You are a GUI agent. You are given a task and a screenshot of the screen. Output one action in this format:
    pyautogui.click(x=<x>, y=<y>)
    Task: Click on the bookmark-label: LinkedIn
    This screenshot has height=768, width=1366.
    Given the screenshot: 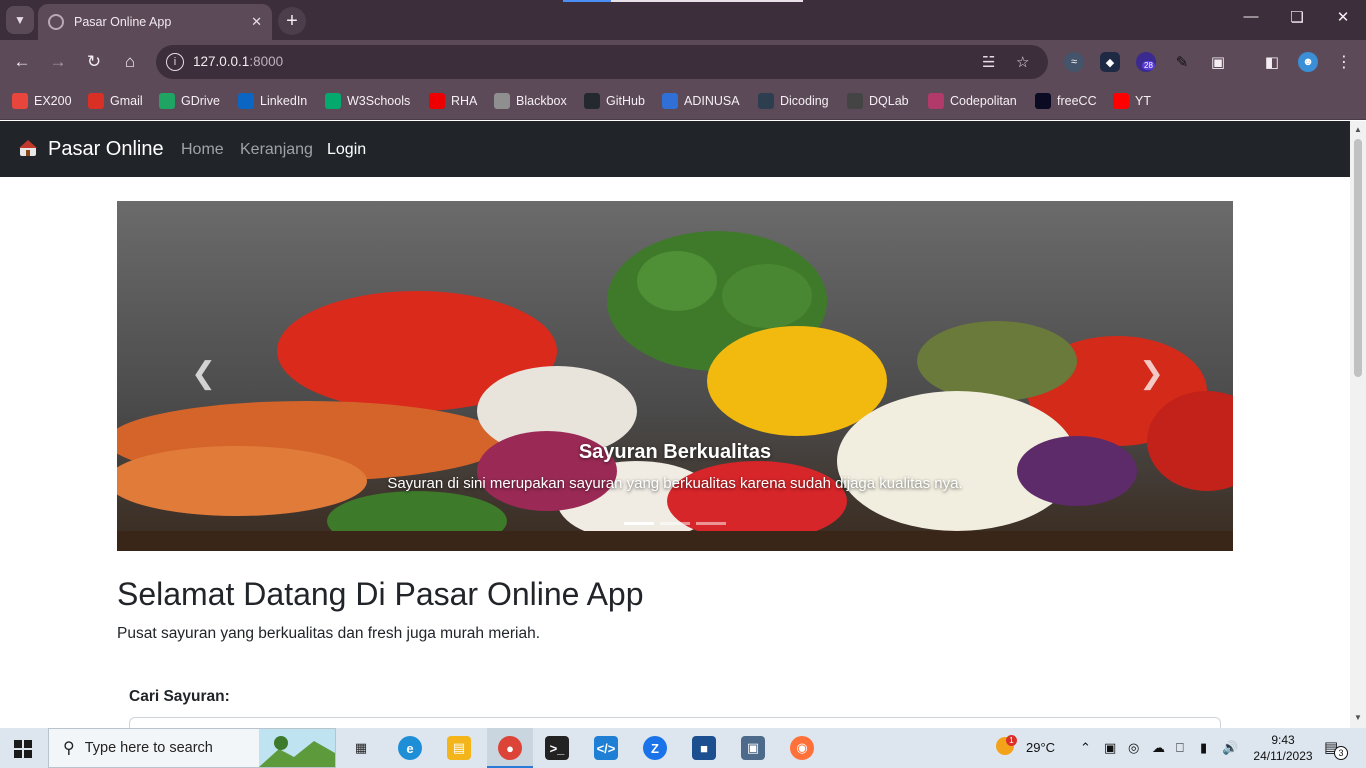 What is the action you would take?
    pyautogui.click(x=284, y=101)
    